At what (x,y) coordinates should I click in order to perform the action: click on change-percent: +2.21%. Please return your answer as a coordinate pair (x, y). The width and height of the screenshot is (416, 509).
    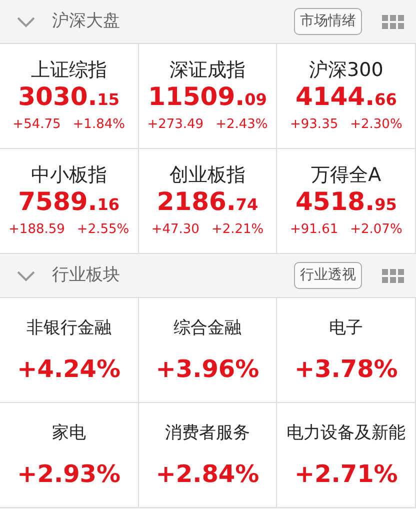
    Looking at the image, I should click on (237, 229).